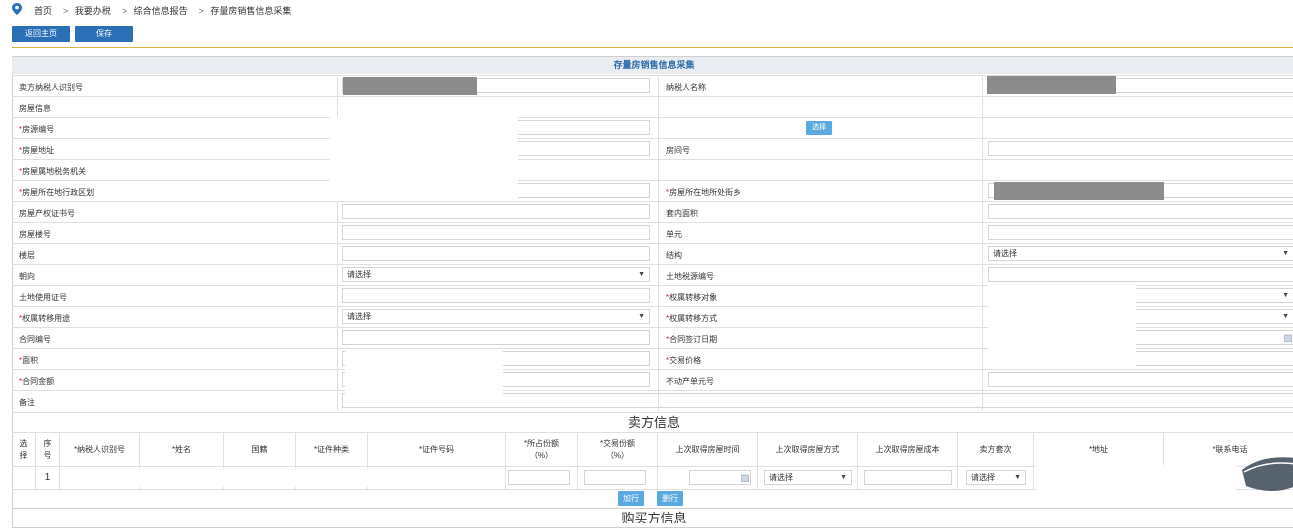 The height and width of the screenshot is (528, 1293). Describe the element at coordinates (37, 150) in the screenshot. I see `house-address-label: *房屋地址` at that location.